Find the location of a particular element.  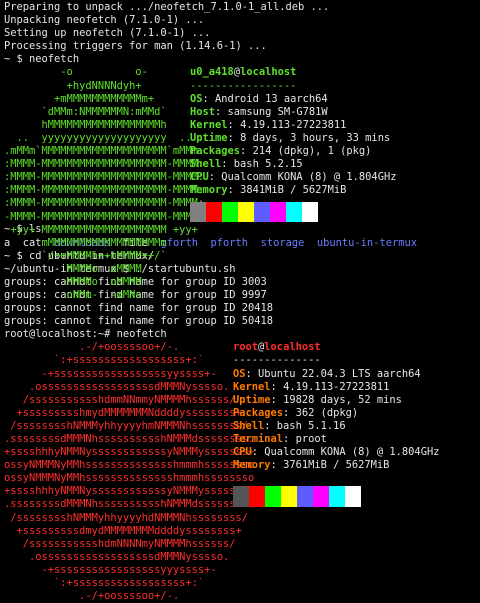

shell-prompt: ~ $ neofetch is located at coordinates (242, 59).